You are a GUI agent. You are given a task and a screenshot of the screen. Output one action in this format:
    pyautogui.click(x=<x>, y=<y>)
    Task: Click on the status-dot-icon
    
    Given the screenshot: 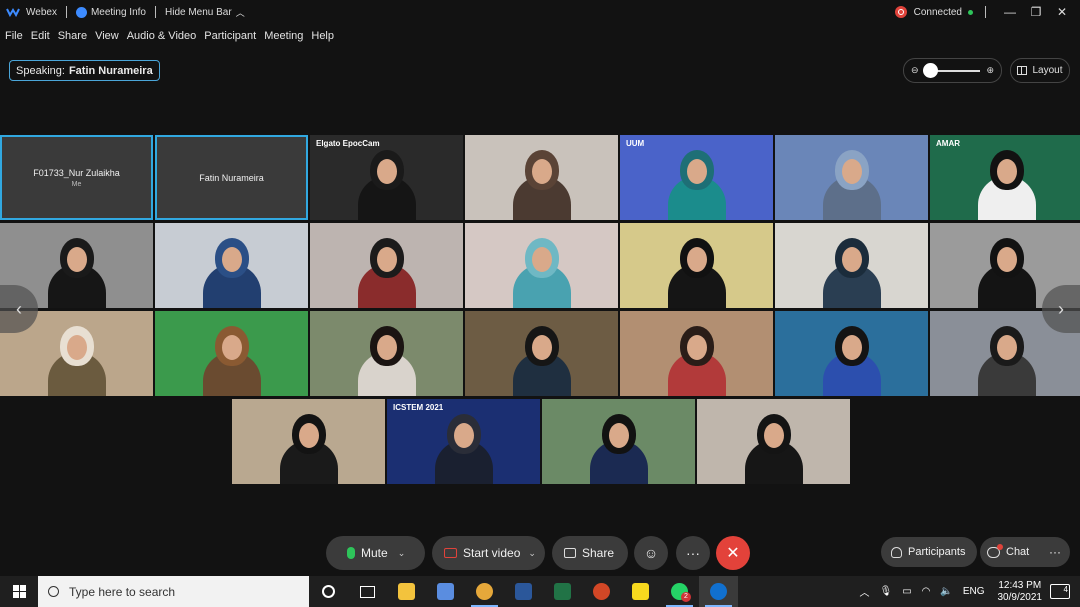 What is the action you would take?
    pyautogui.click(x=970, y=12)
    